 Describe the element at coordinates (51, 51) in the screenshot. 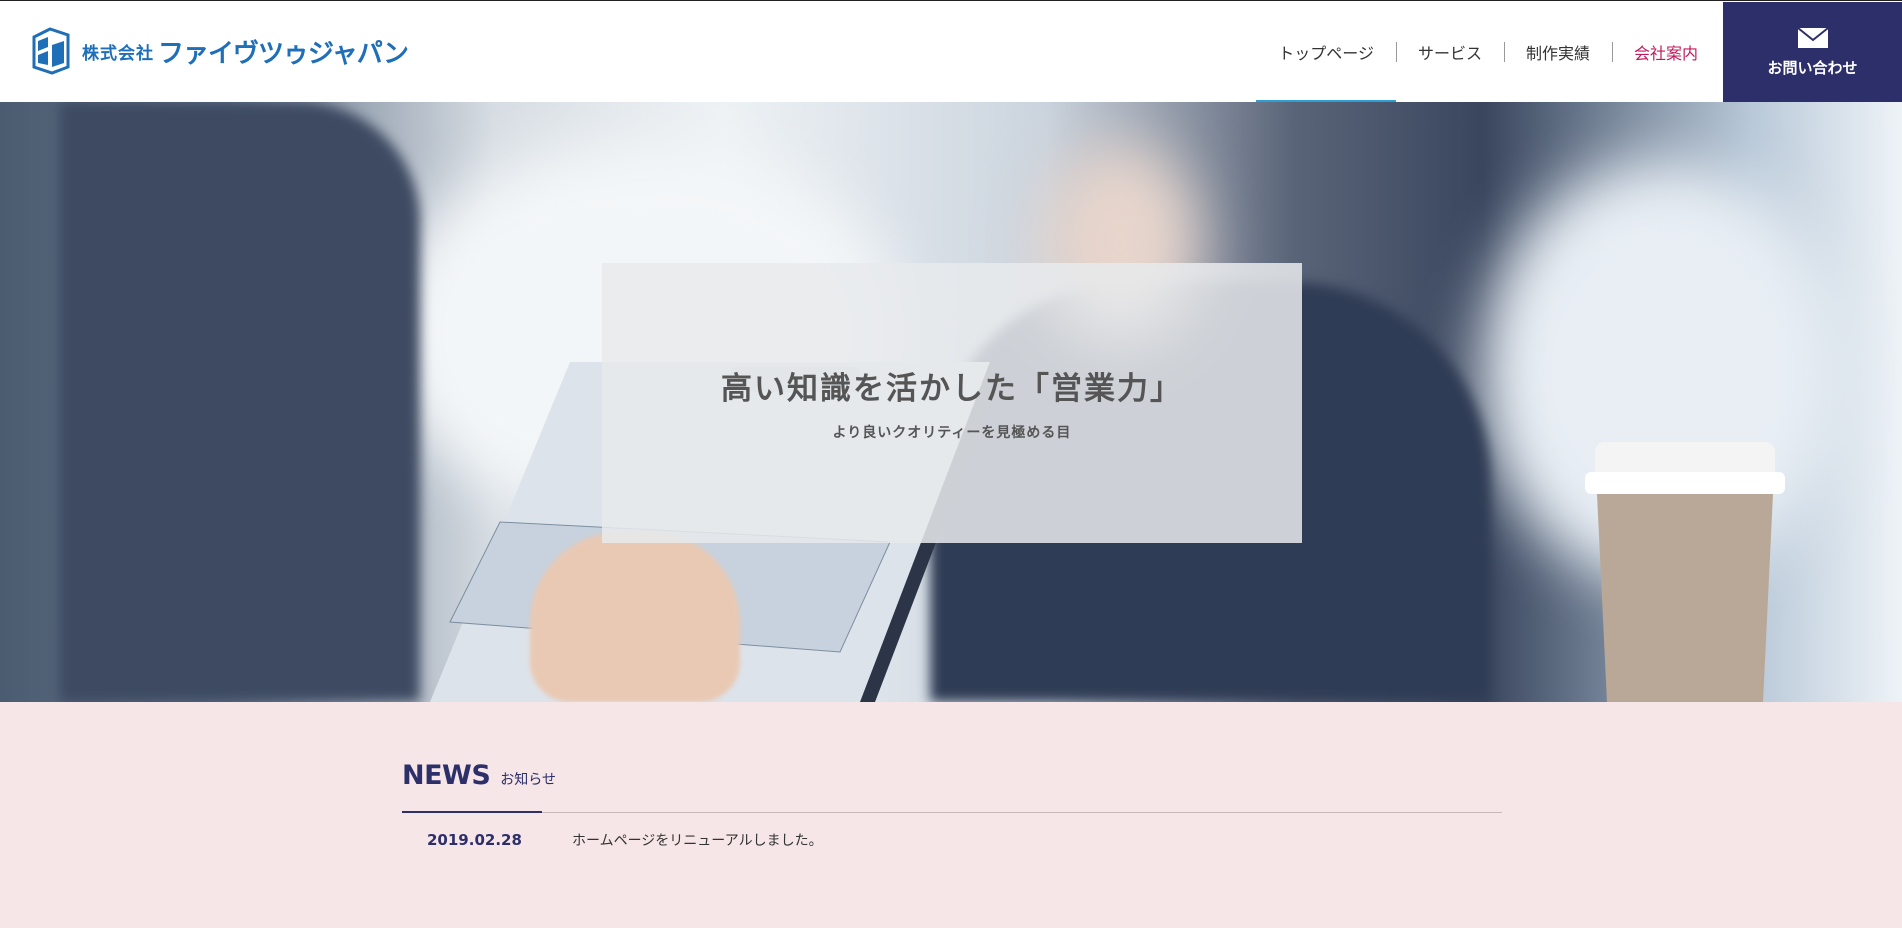

I see `company-logo-mark-icon` at that location.